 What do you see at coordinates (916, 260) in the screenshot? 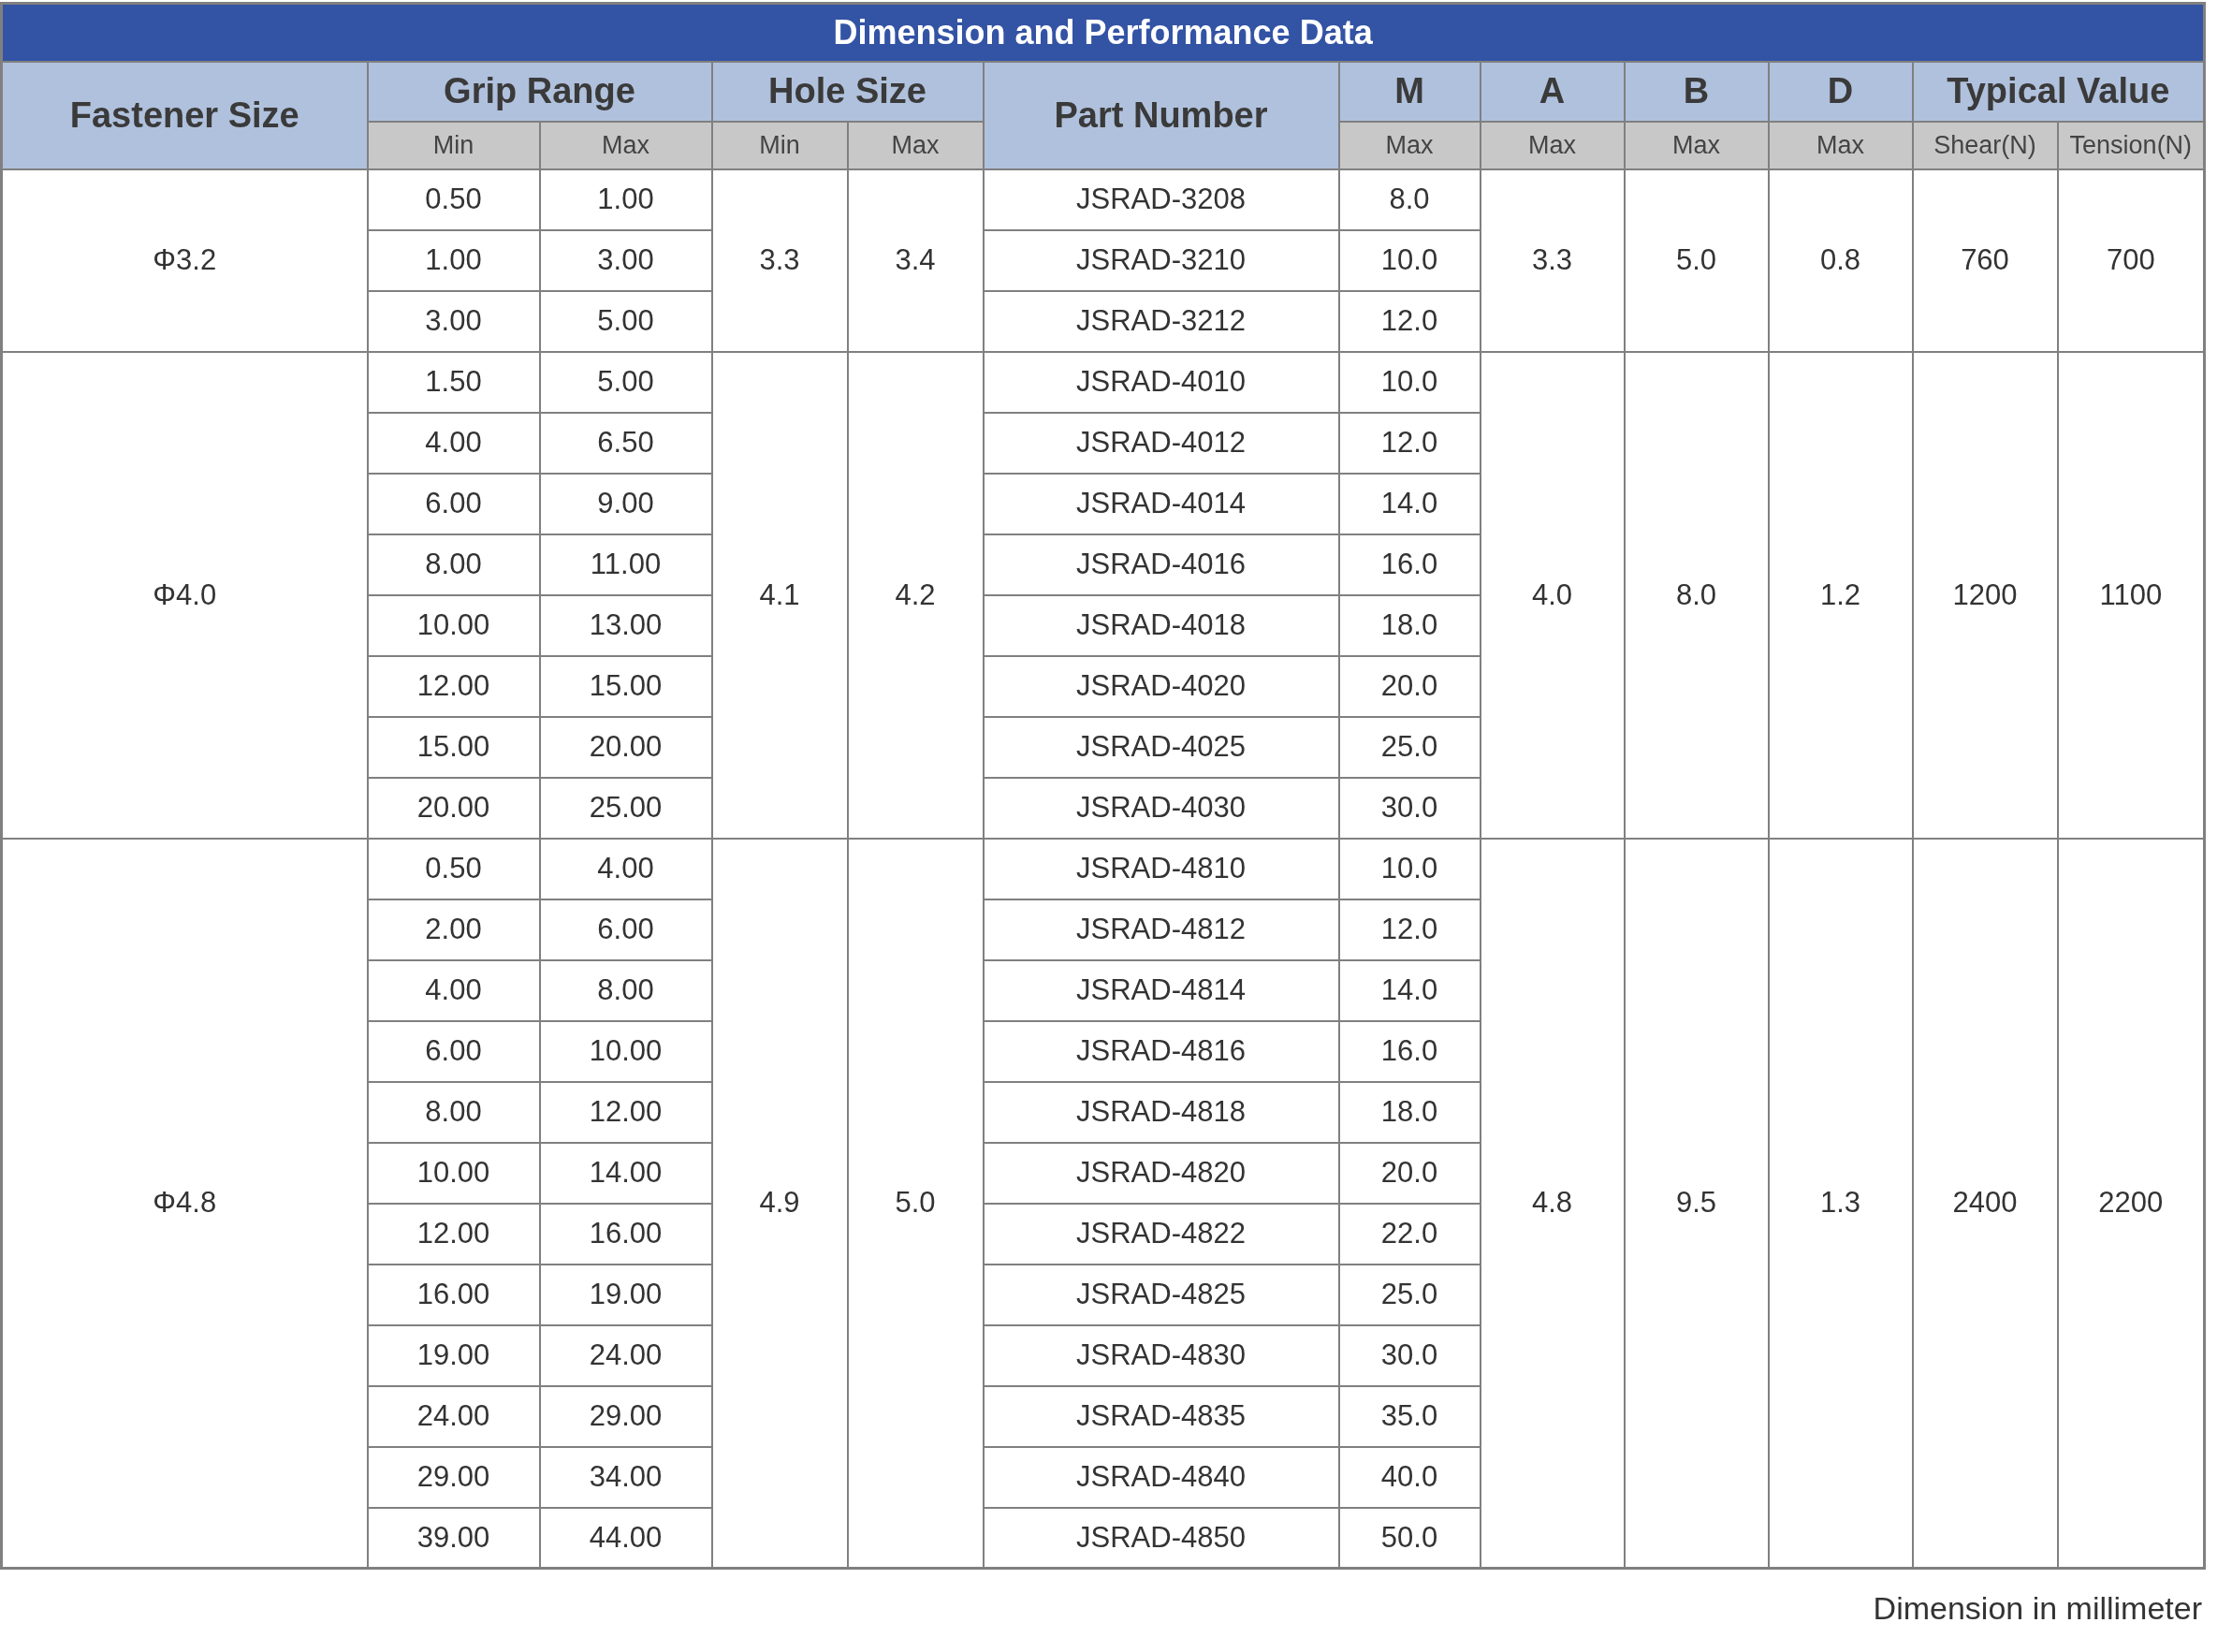
I see `table-cell: 3.4` at bounding box center [916, 260].